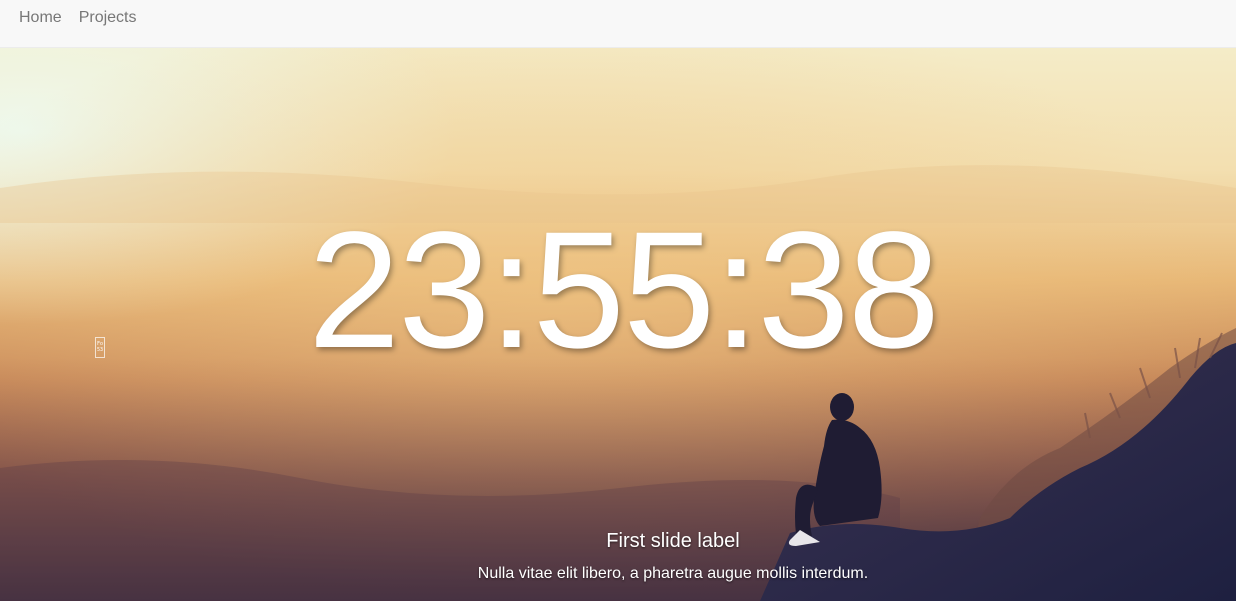  Describe the element at coordinates (40, 18) in the screenshot. I see `nav-link-home: Home` at that location.